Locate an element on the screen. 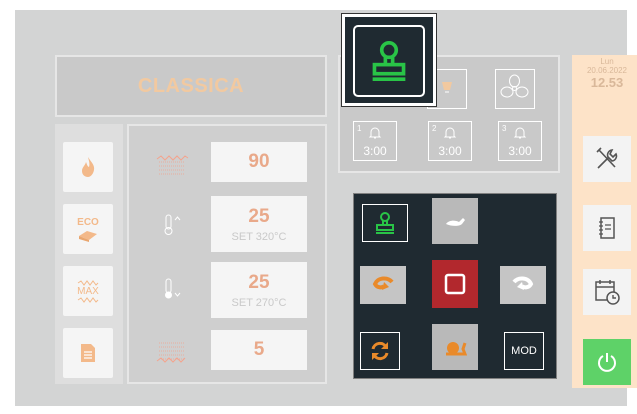 The height and width of the screenshot is (414, 637). value-box-top: 90 is located at coordinates (259, 162).